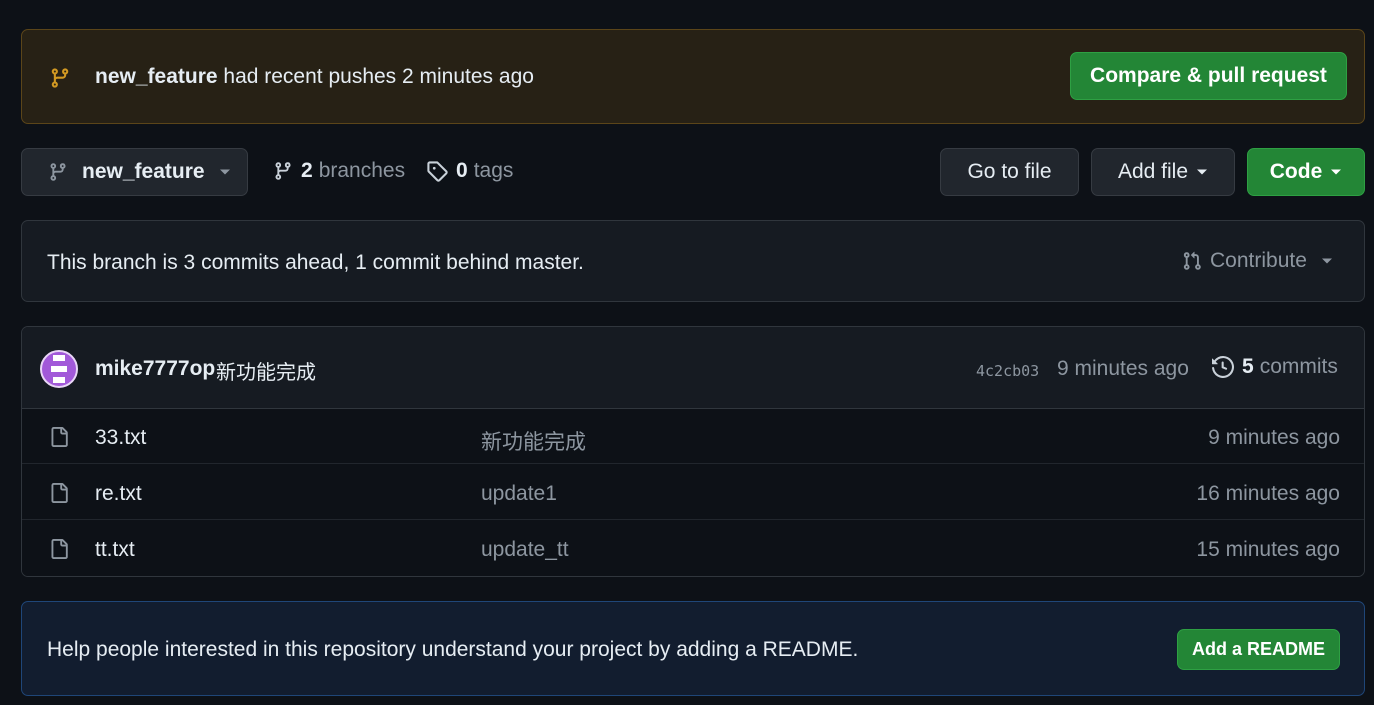 This screenshot has width=1374, height=705. Describe the element at coordinates (378, 76) in the screenshot. I see `push-message-text: had recent pushes 2 minutes ago` at that location.